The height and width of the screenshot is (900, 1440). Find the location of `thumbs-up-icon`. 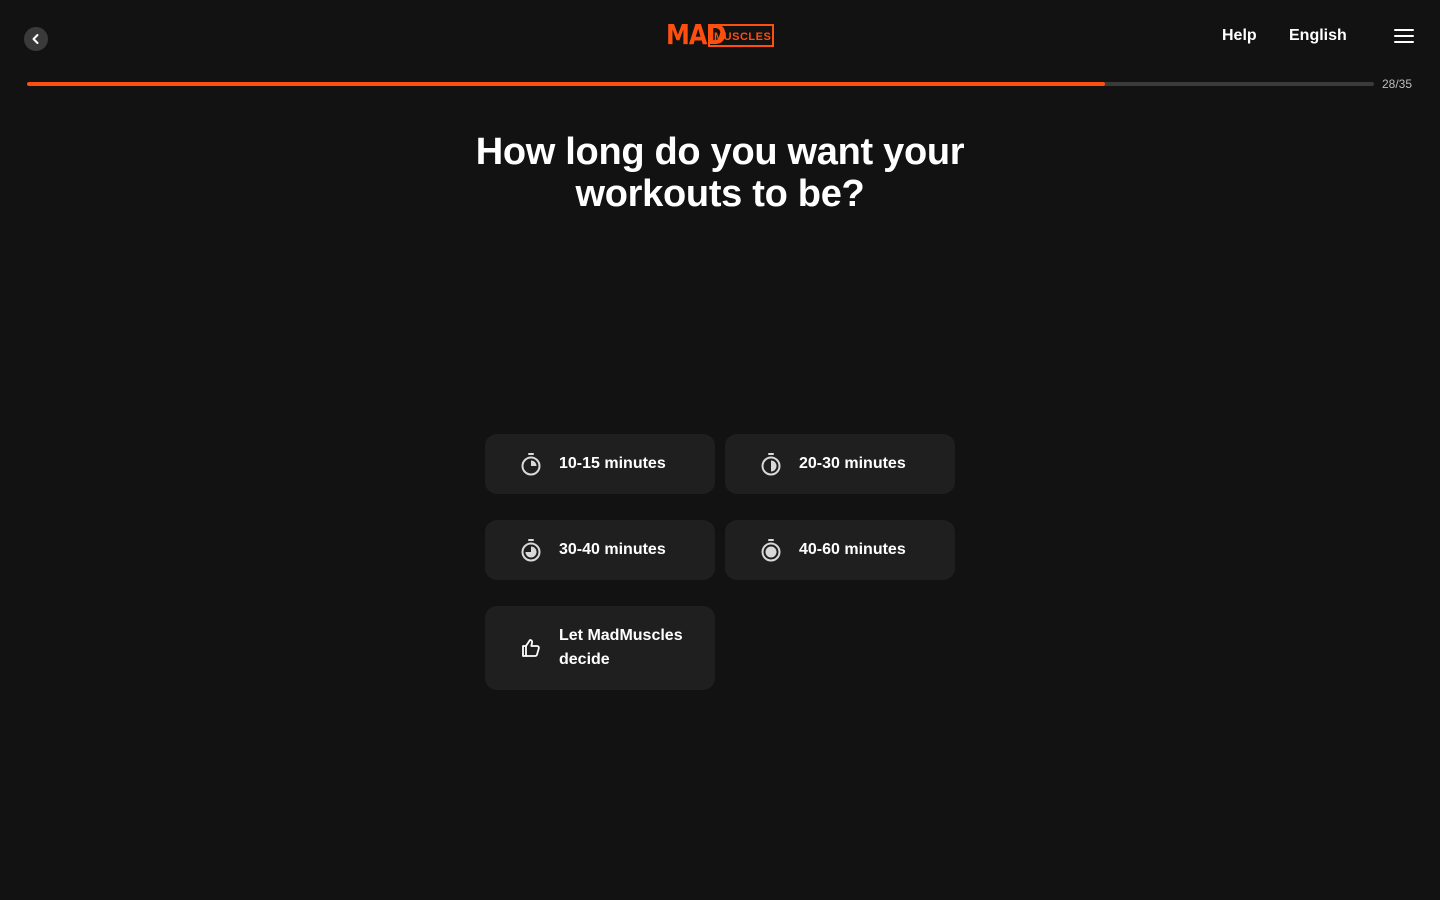

thumbs-up-icon is located at coordinates (531, 648).